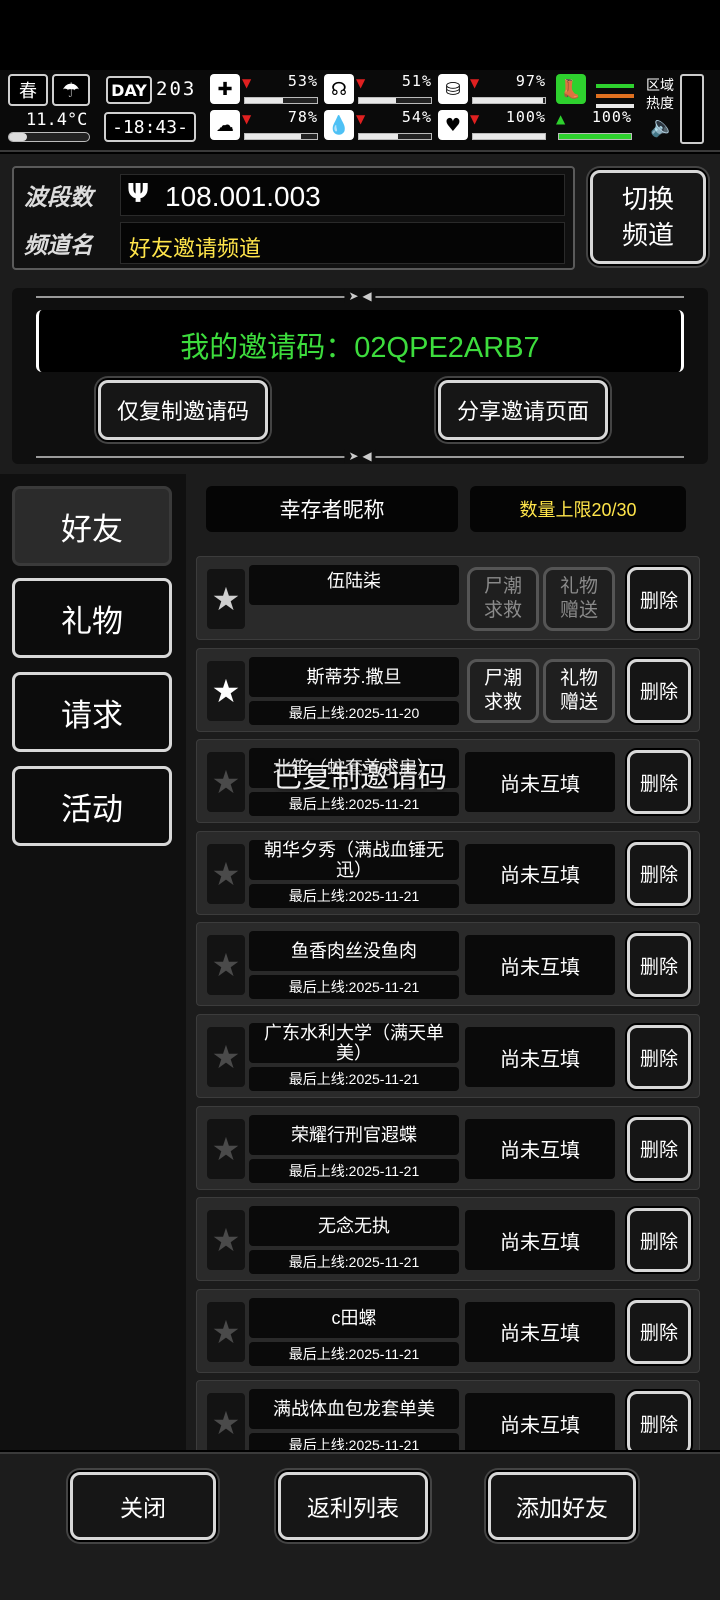  Describe the element at coordinates (448, 1147) in the screenshot. I see `friend-row: ★ 荣耀行刑官遐蝶 最后上线:2025-11-21 尚未互填 删除` at that location.